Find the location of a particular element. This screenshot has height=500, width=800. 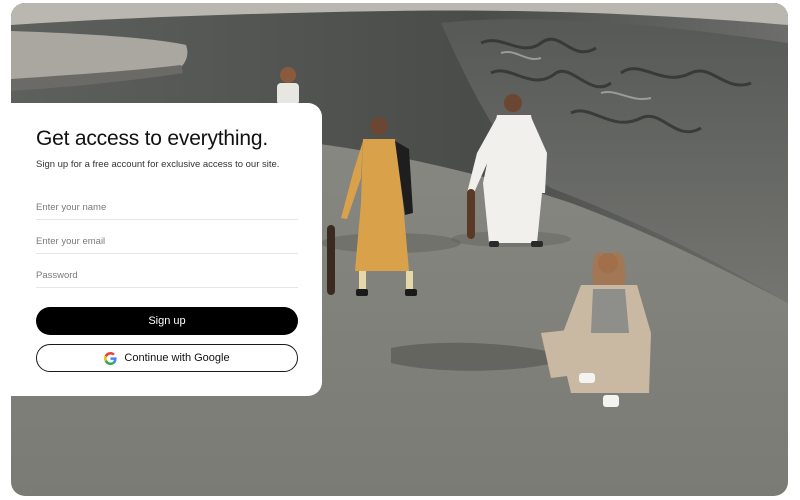

name-input is located at coordinates (167, 208).